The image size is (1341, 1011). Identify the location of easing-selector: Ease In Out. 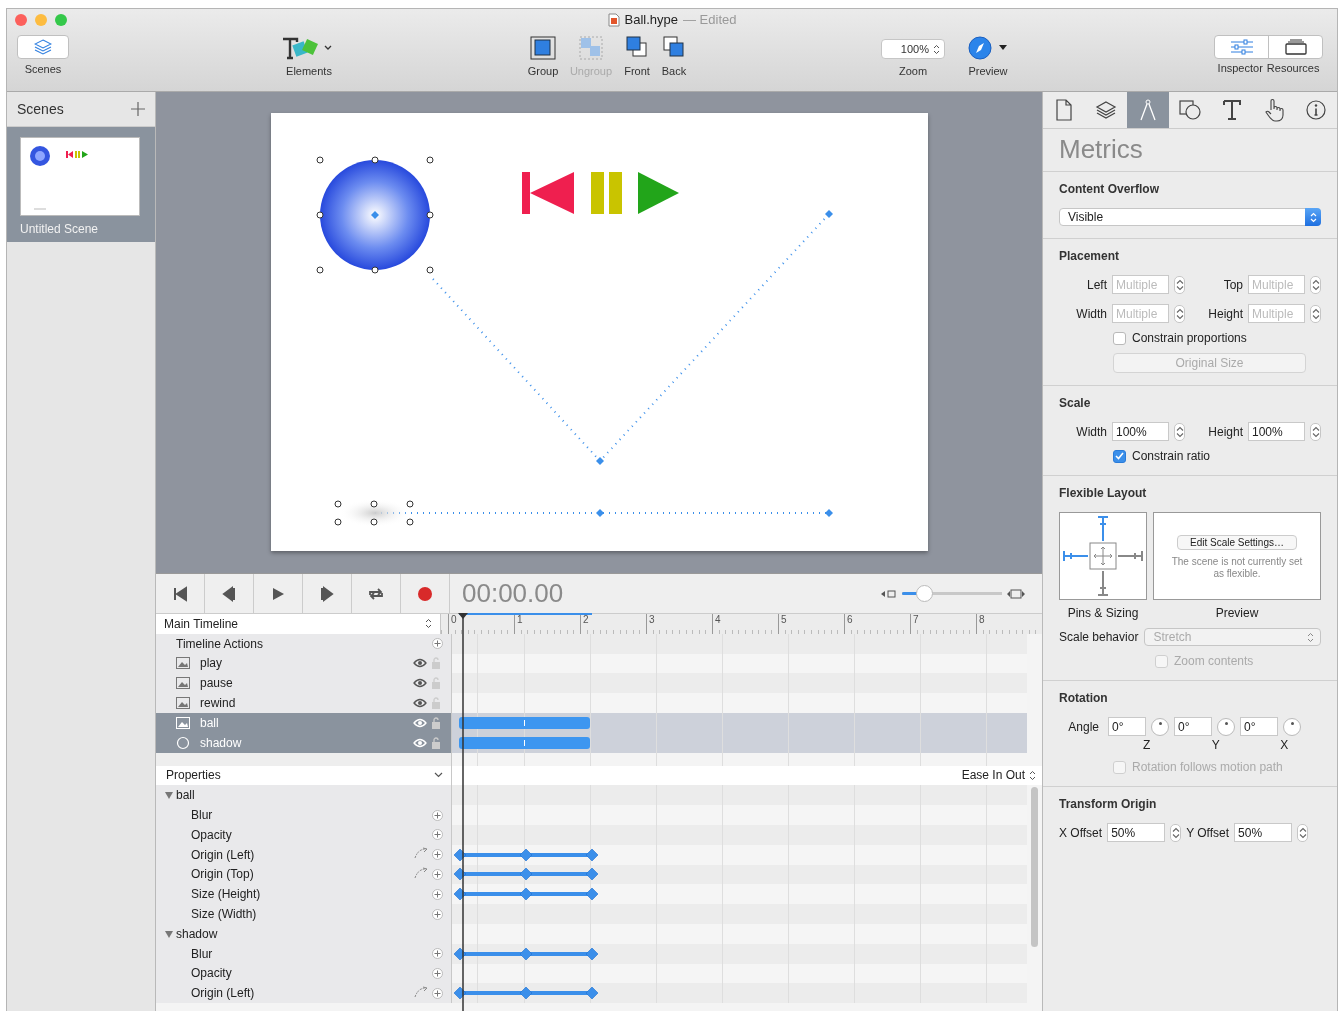
(747, 775).